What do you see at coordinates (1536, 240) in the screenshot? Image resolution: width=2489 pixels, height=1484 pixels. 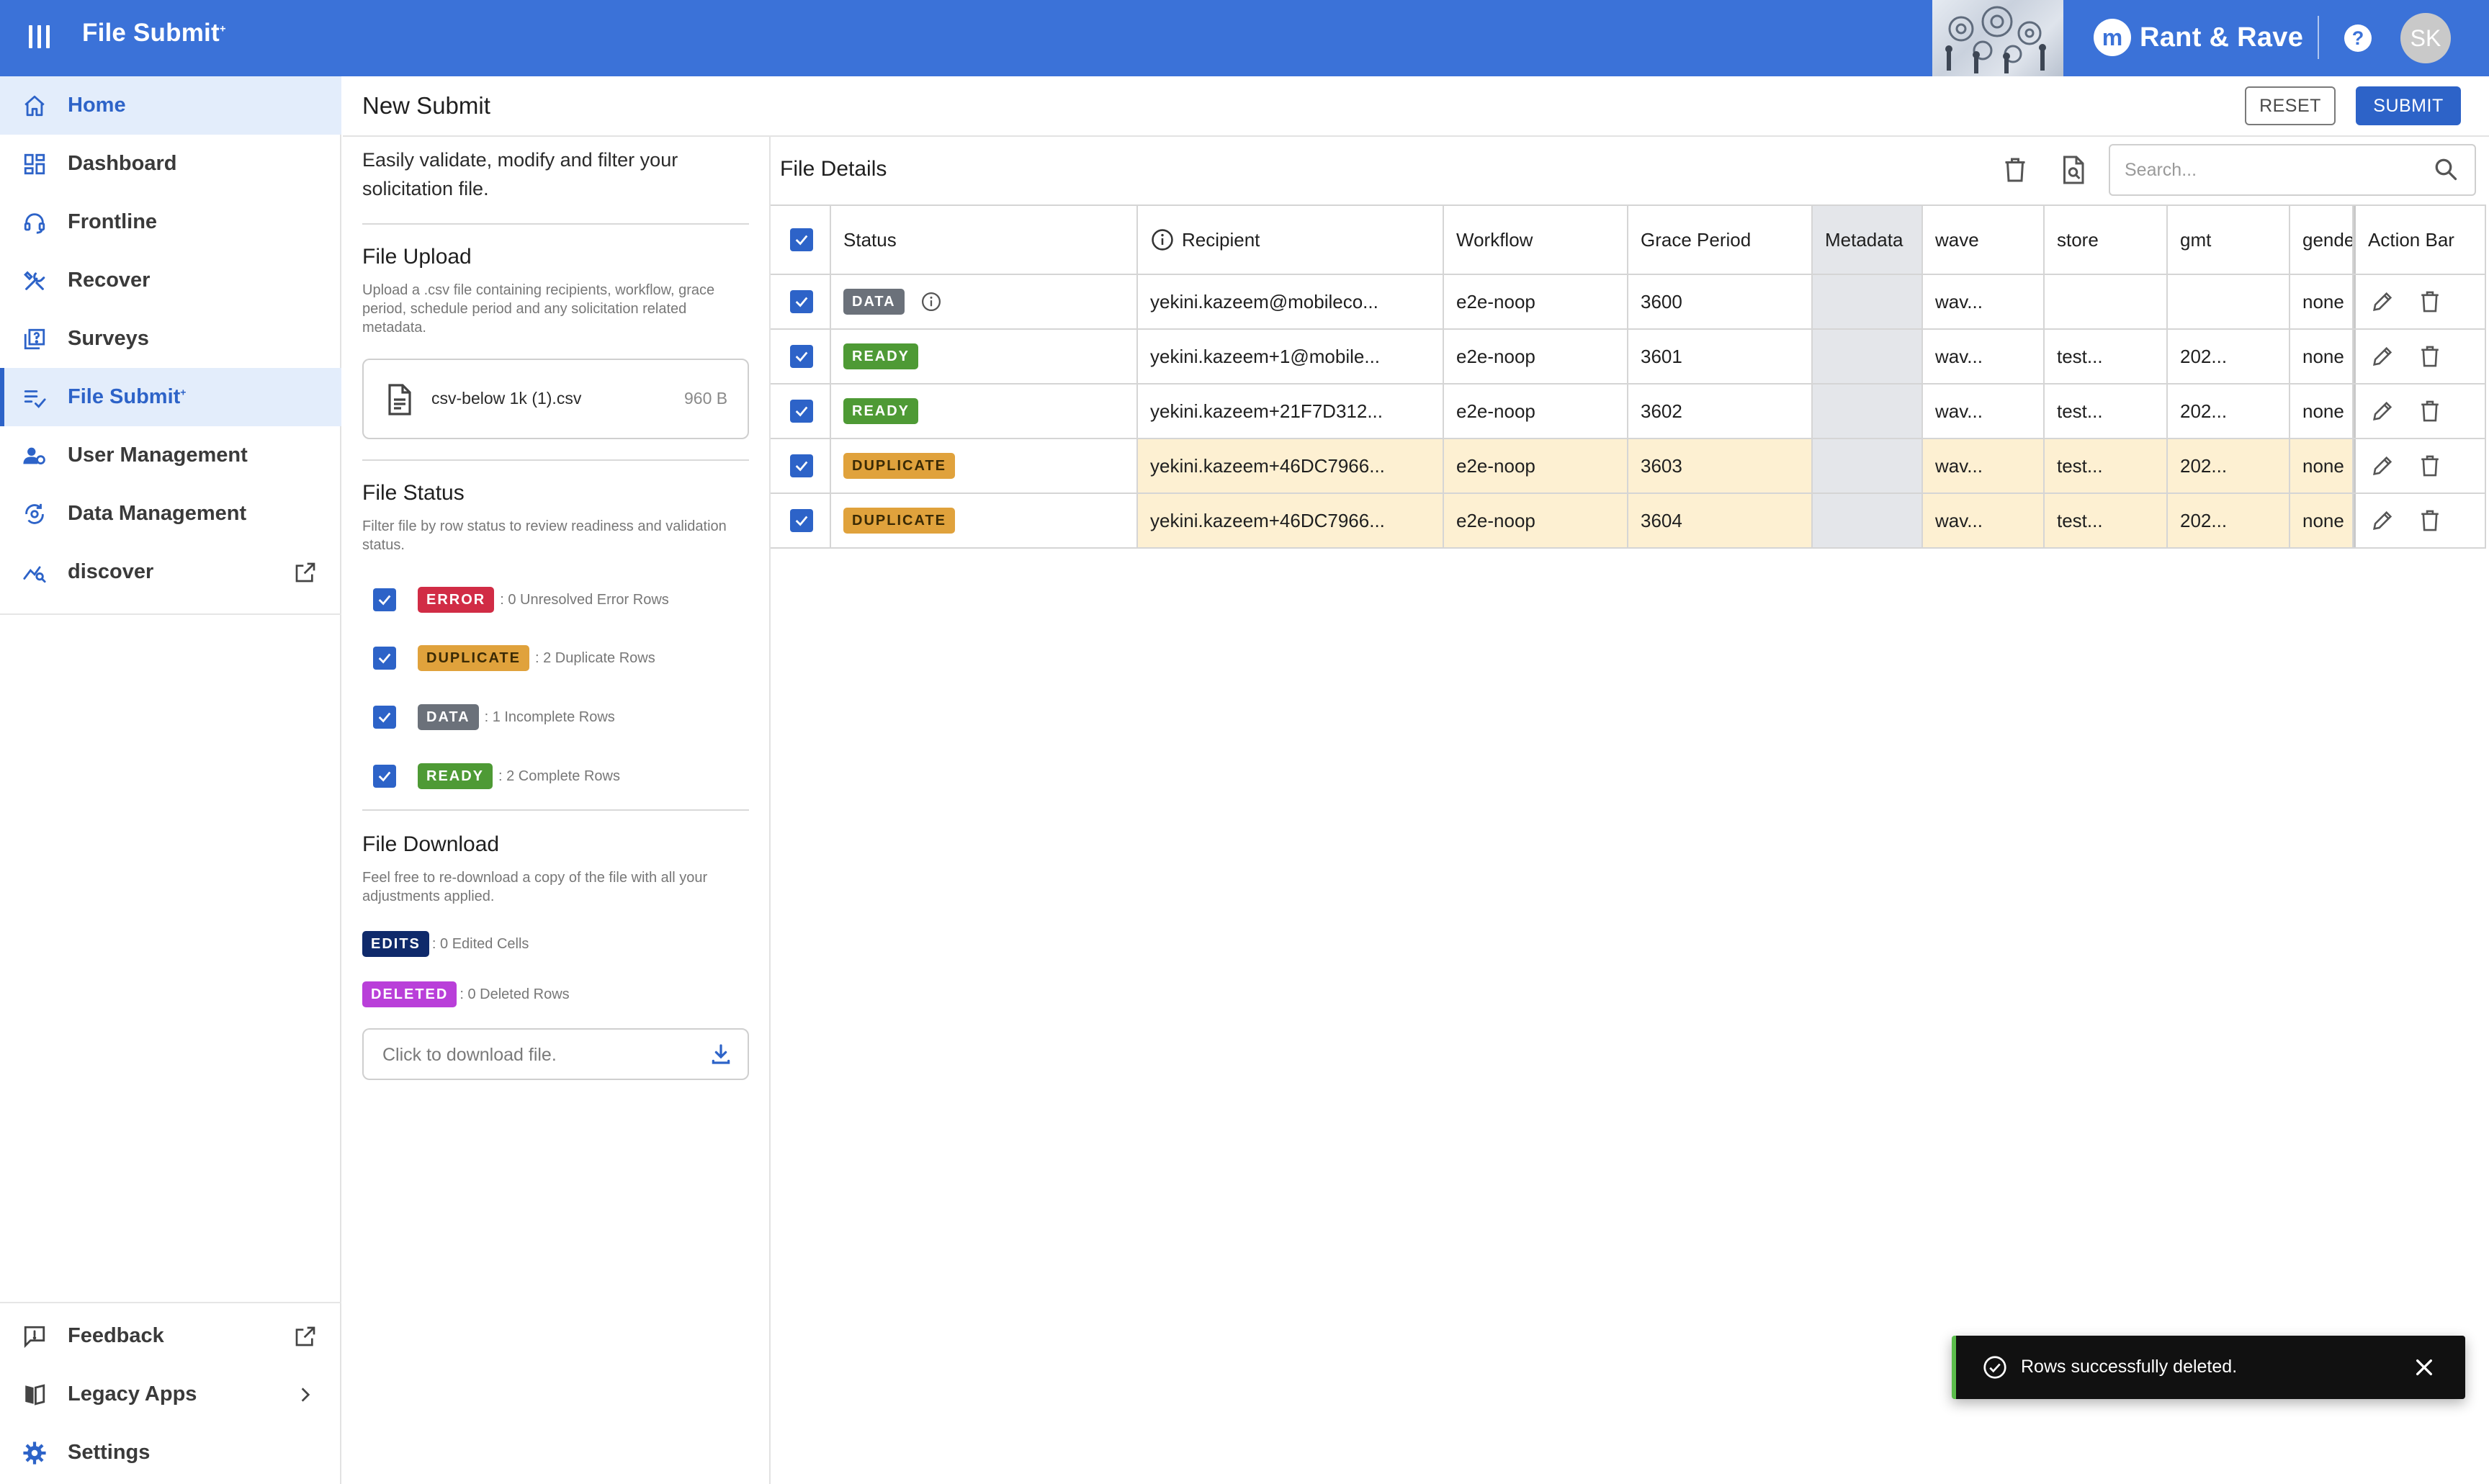 I see `column-header-workflow: Workflow` at bounding box center [1536, 240].